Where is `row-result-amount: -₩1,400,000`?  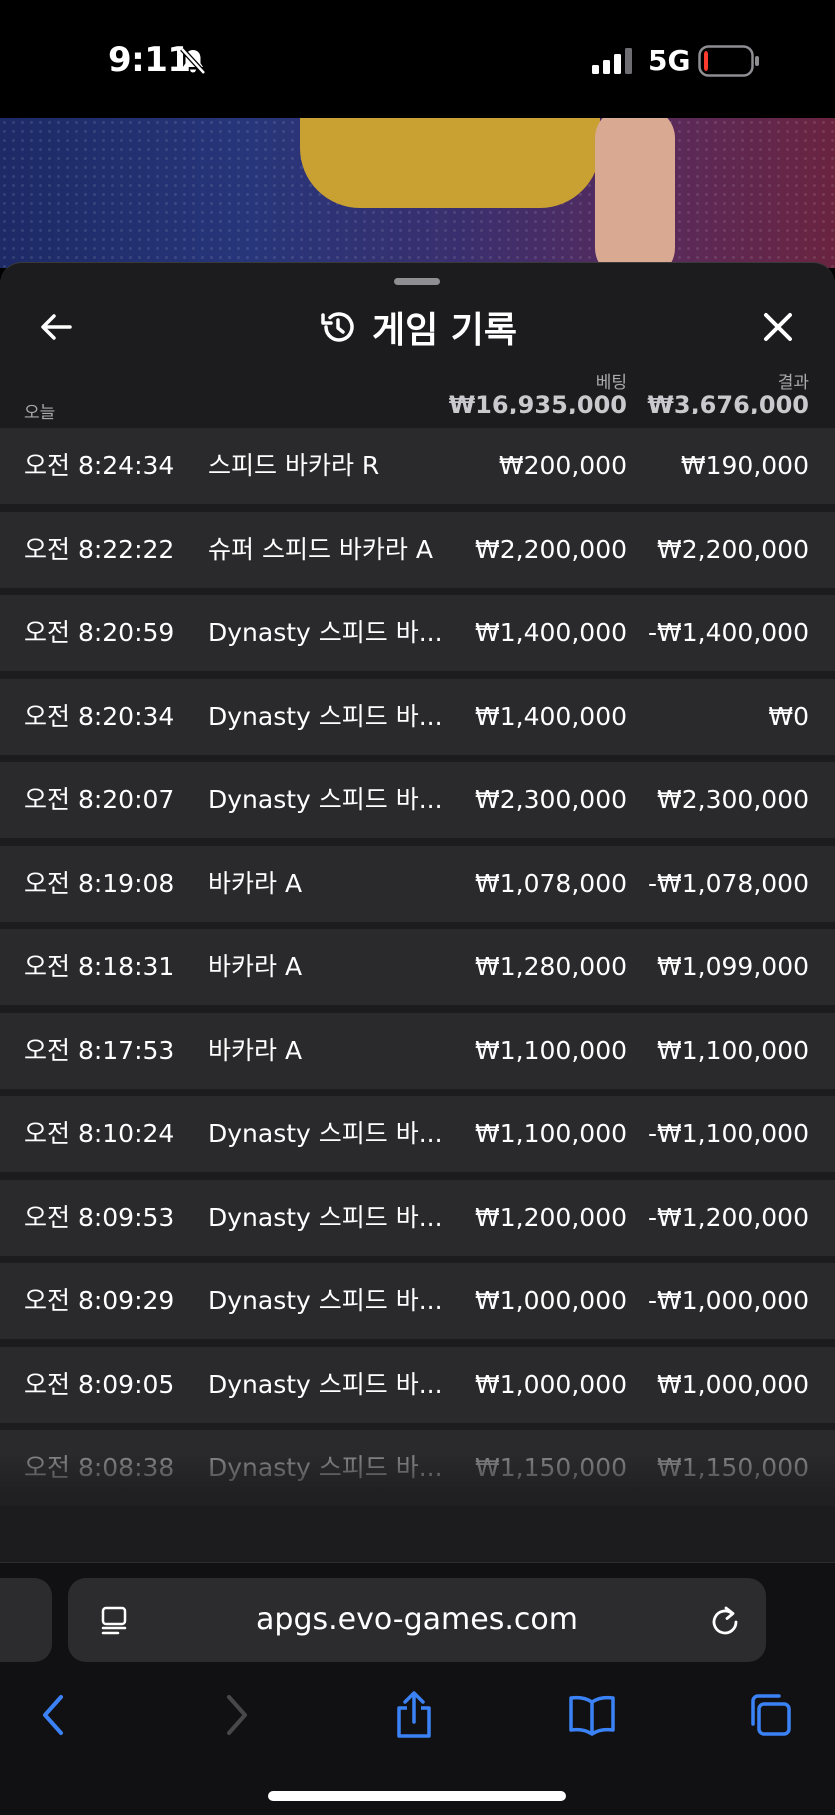 row-result-amount: -₩1,400,000 is located at coordinates (728, 632).